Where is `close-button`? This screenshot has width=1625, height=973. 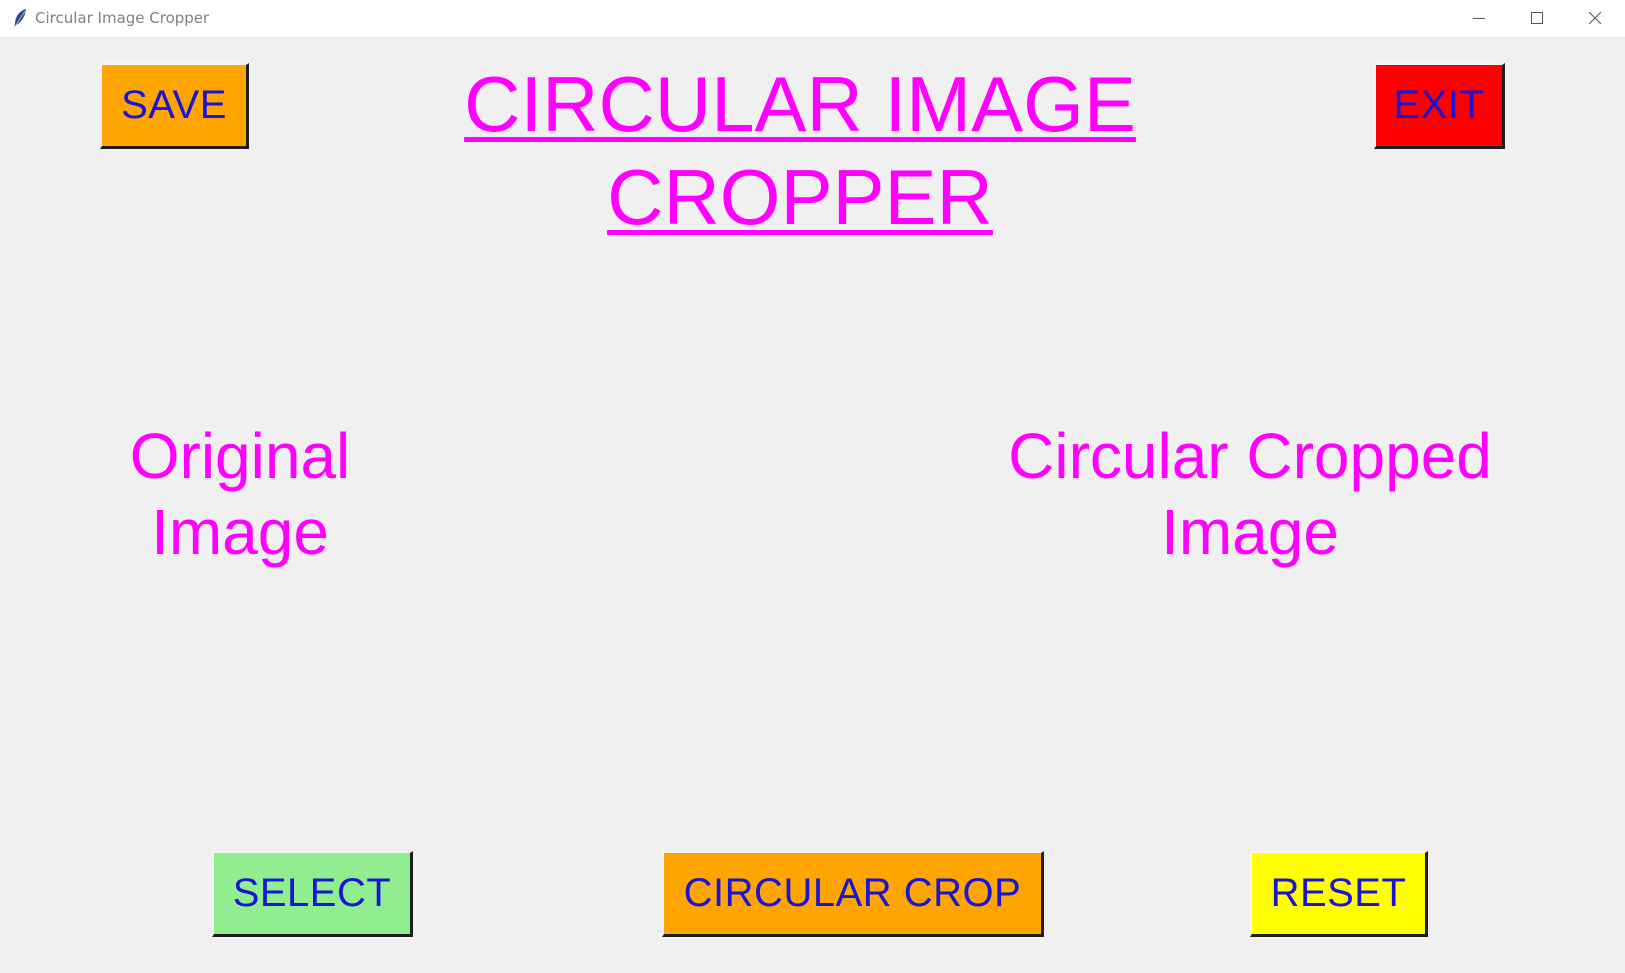
close-button is located at coordinates (1595, 18).